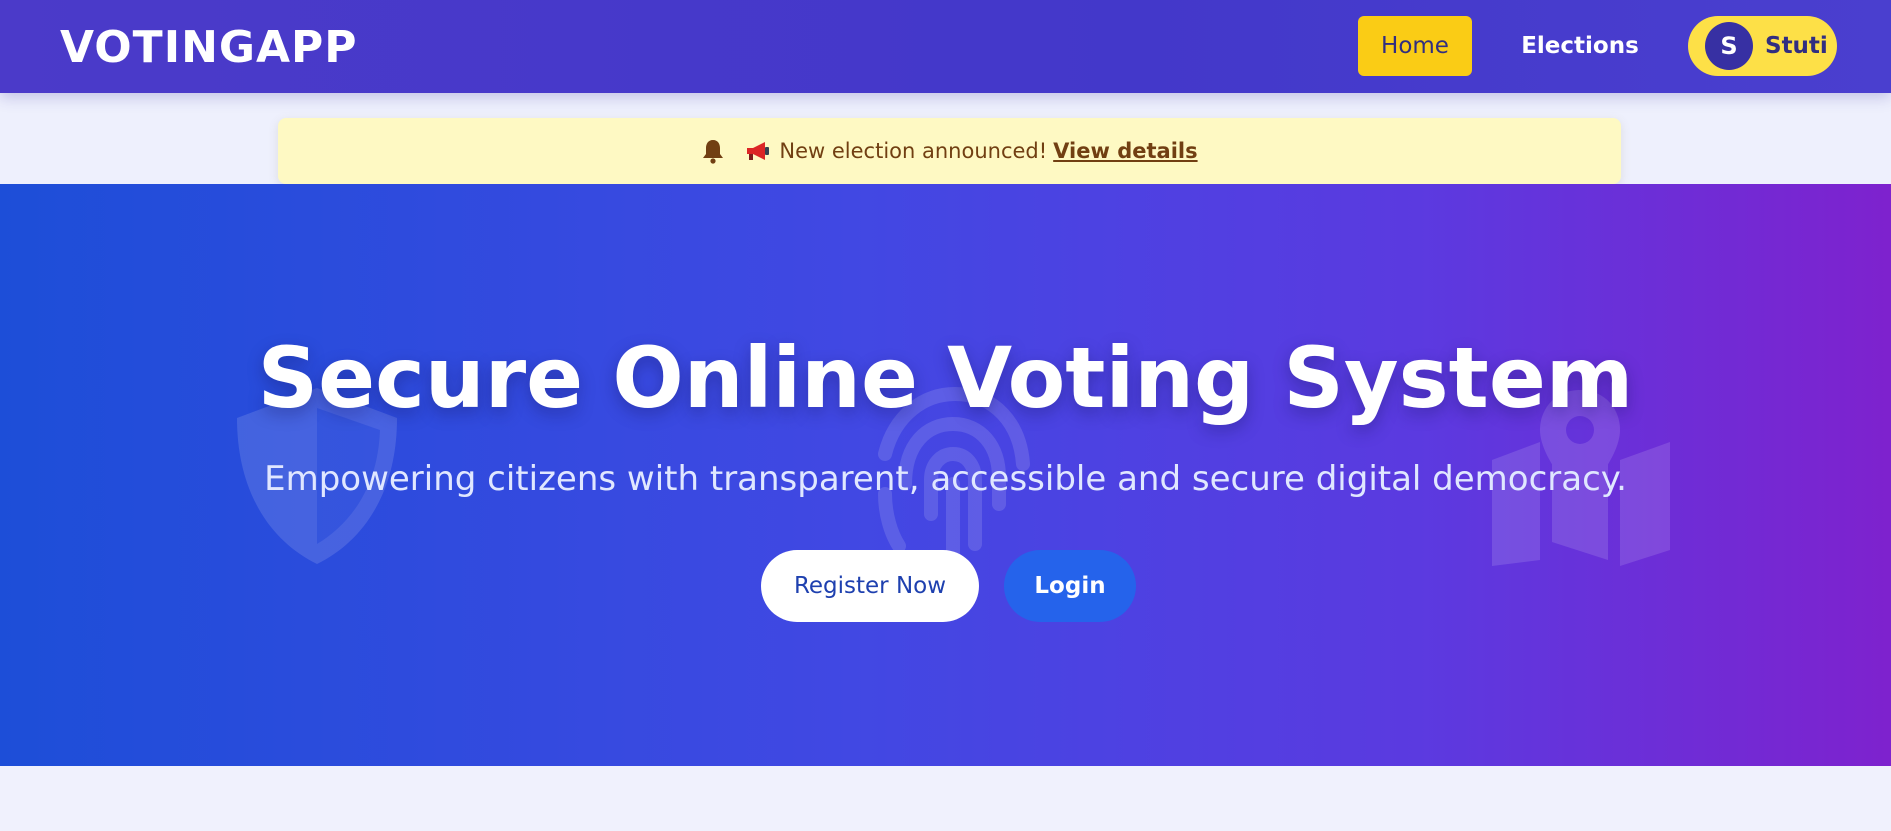  I want to click on top-navbar: VOTINGAPP Home Elections S Stuti, so click(945, 46).